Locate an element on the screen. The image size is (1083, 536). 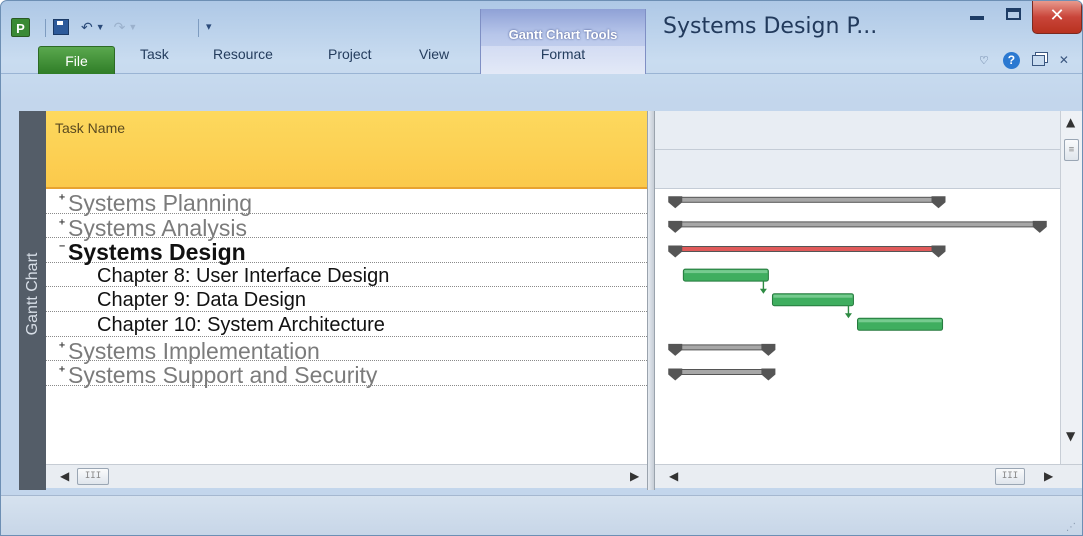
task-row: Chapter 10: System Architecture is located at coordinates (346, 324).